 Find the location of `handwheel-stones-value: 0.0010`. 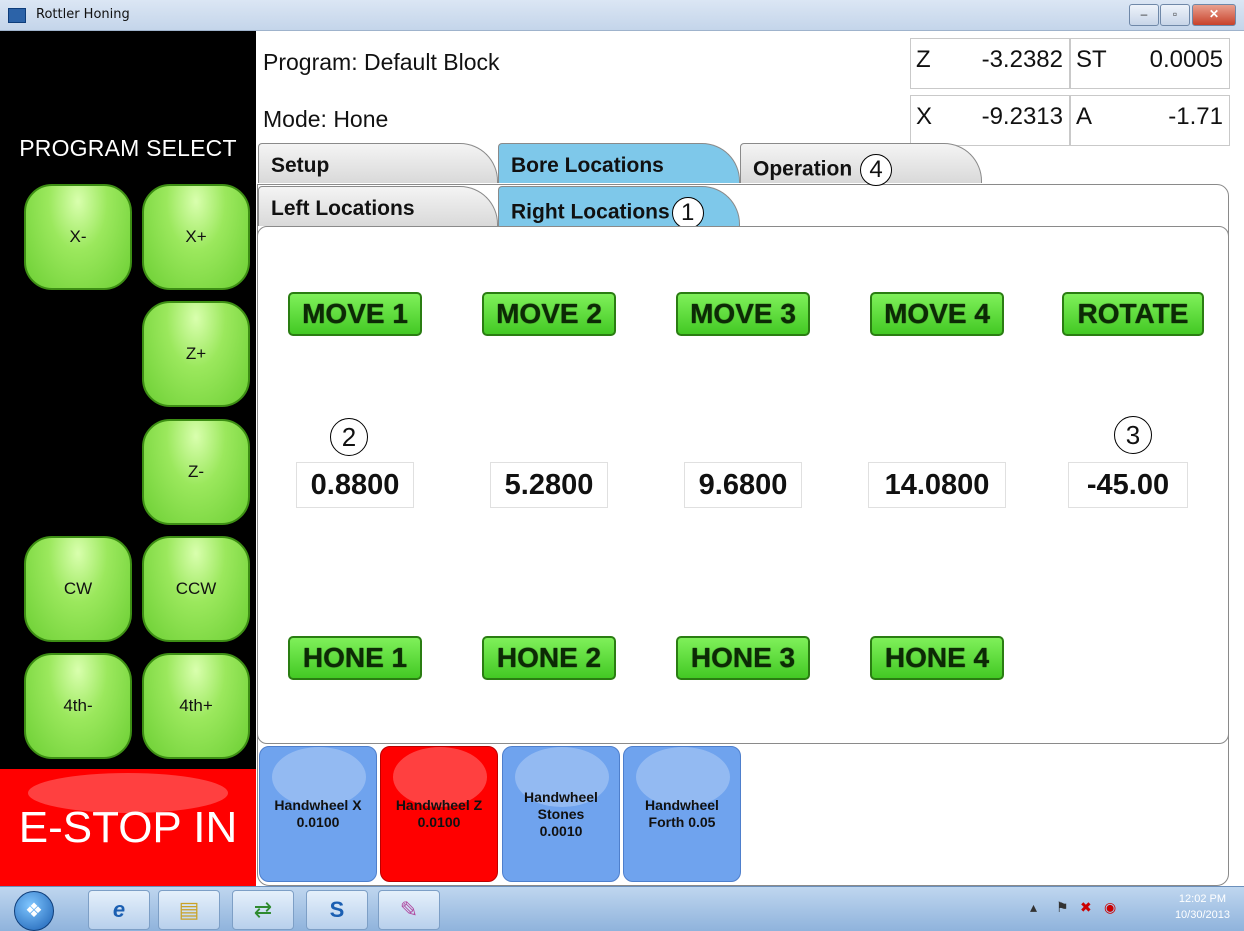

handwheel-stones-value: 0.0010 is located at coordinates (561, 830).